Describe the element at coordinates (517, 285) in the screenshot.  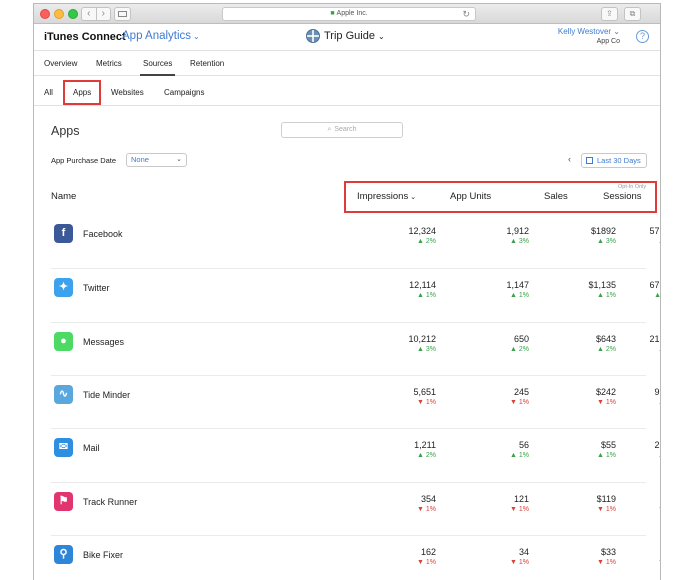
I see `units-value: 1,147` at that location.